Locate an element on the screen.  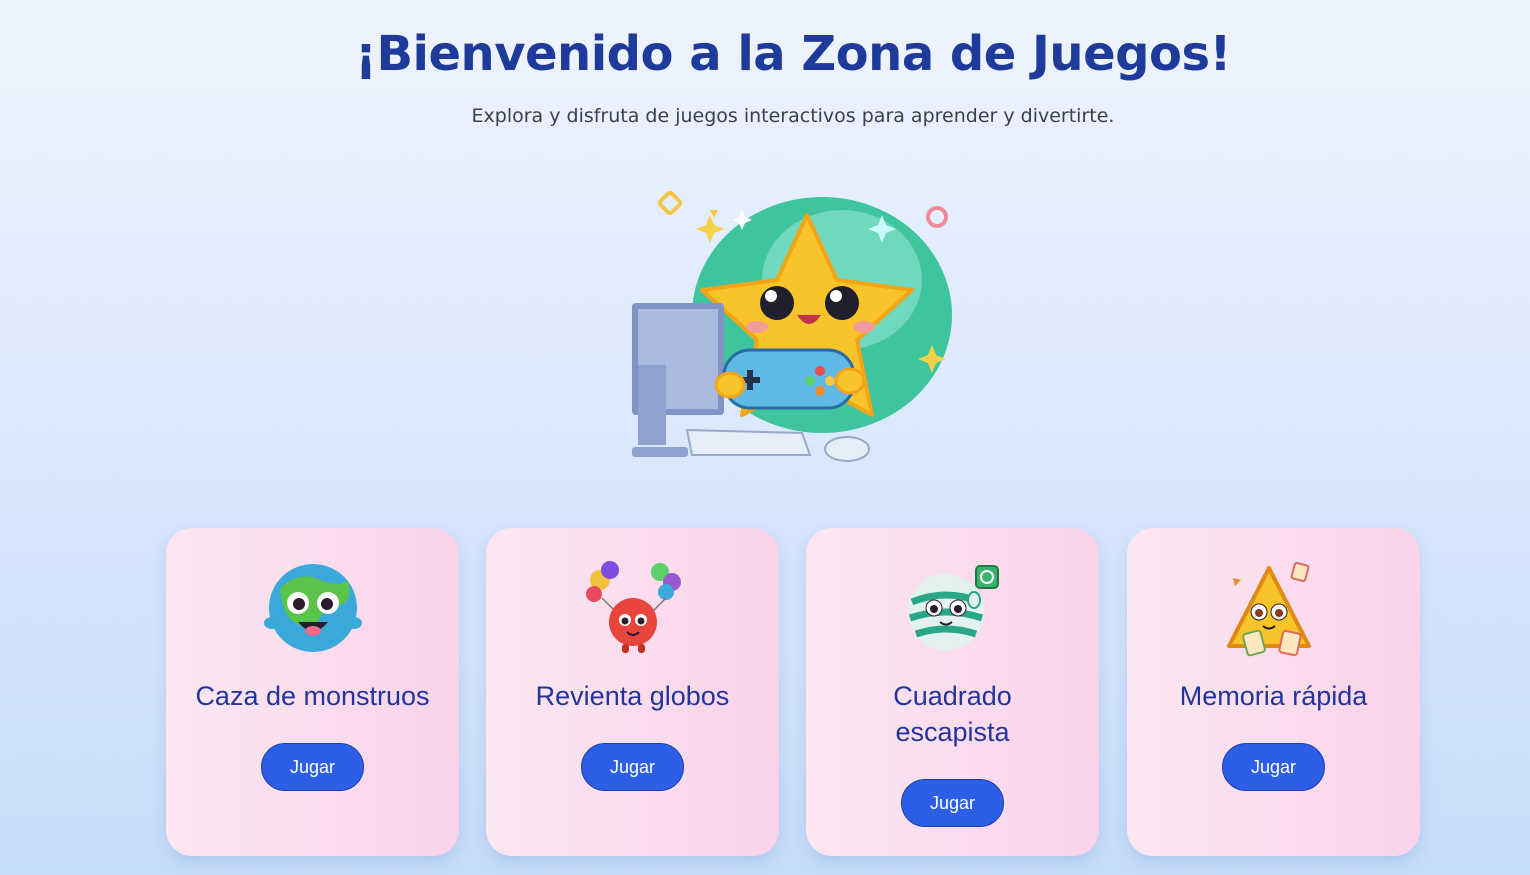
play-button-caza-de-monstruos: Jugar is located at coordinates (312, 767).